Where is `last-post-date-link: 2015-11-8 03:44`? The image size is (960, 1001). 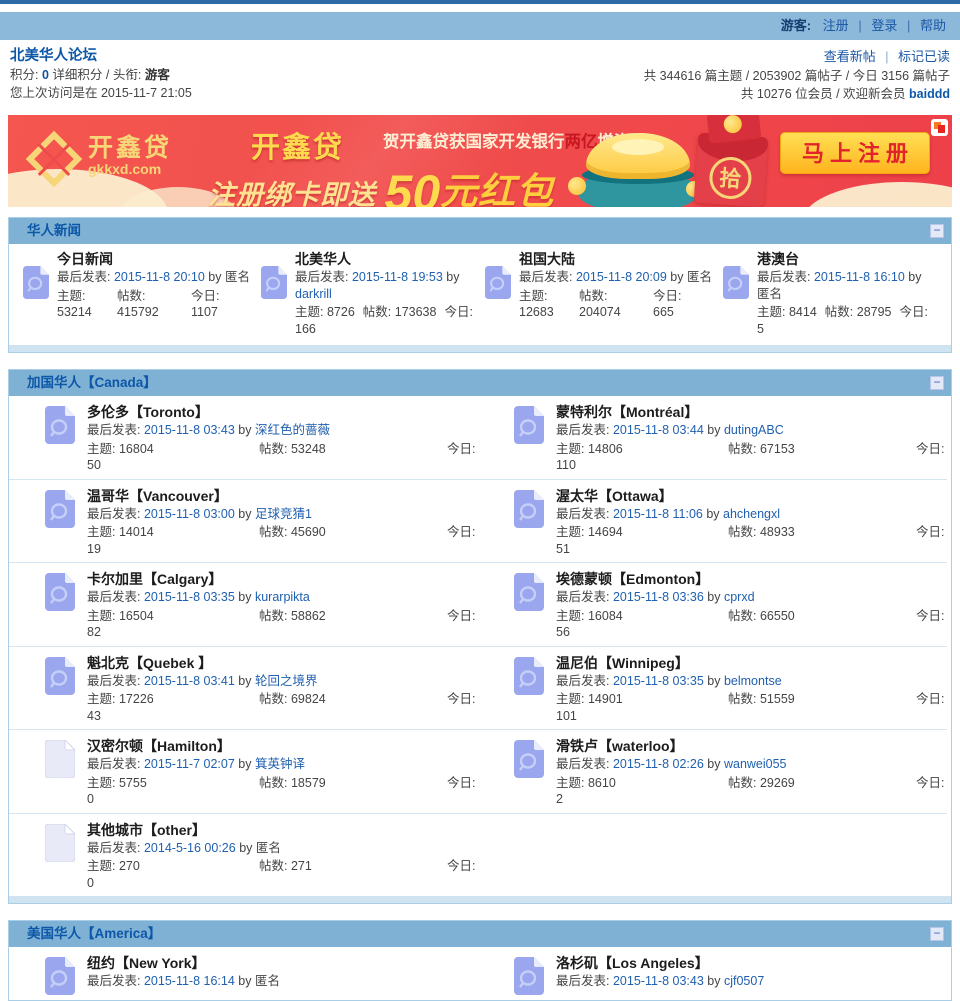 last-post-date-link: 2015-11-8 03:44 is located at coordinates (658, 430).